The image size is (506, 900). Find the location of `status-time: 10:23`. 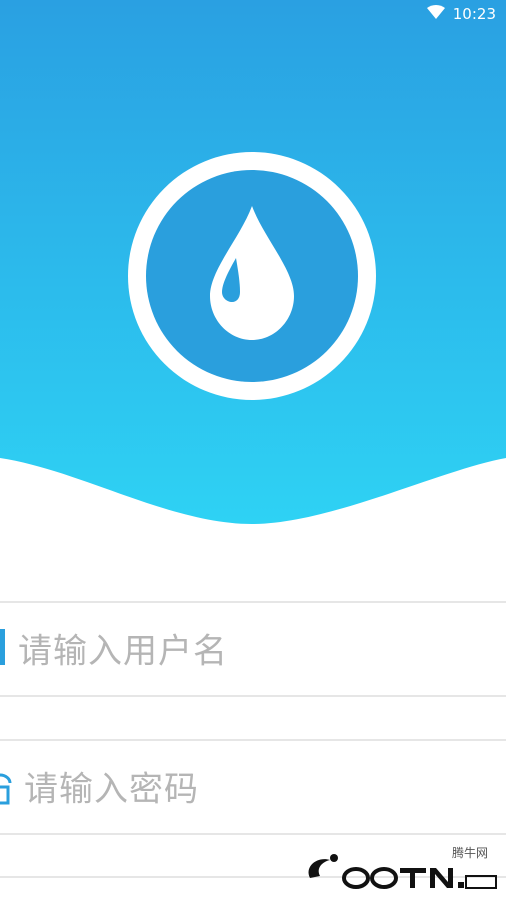

status-time: 10:23 is located at coordinates (474, 14).